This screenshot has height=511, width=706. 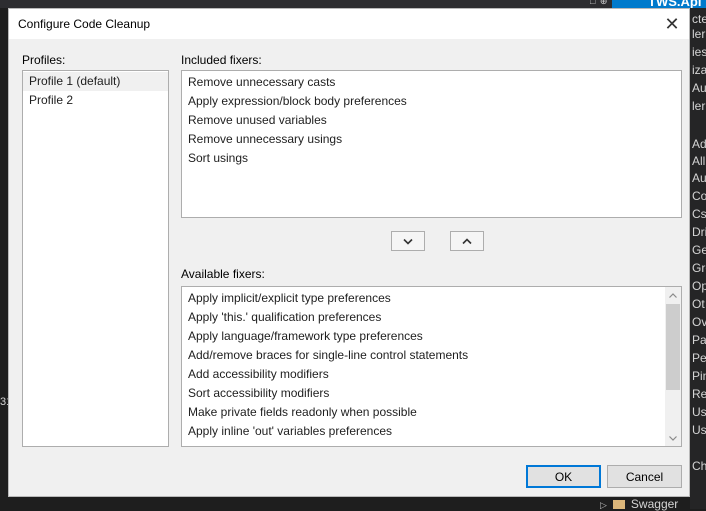 I want to click on profile-item-label: Profile 2, so click(x=51, y=100).